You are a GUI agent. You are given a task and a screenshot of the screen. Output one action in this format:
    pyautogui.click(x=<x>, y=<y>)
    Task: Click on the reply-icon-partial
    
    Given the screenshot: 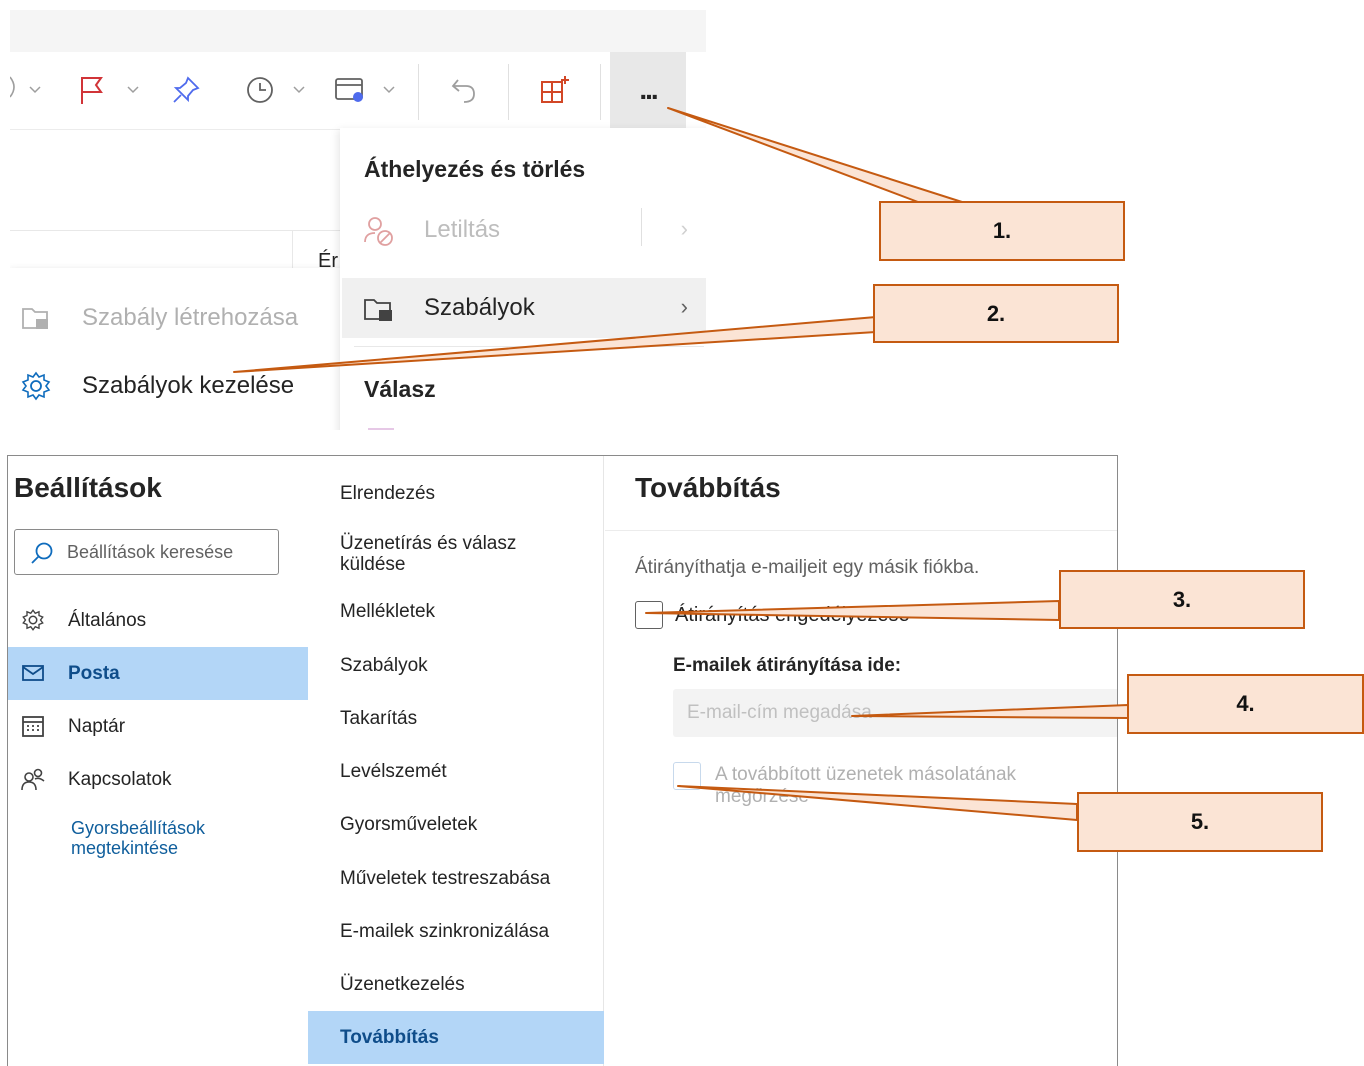 What is the action you would take?
    pyautogui.click(x=381, y=429)
    